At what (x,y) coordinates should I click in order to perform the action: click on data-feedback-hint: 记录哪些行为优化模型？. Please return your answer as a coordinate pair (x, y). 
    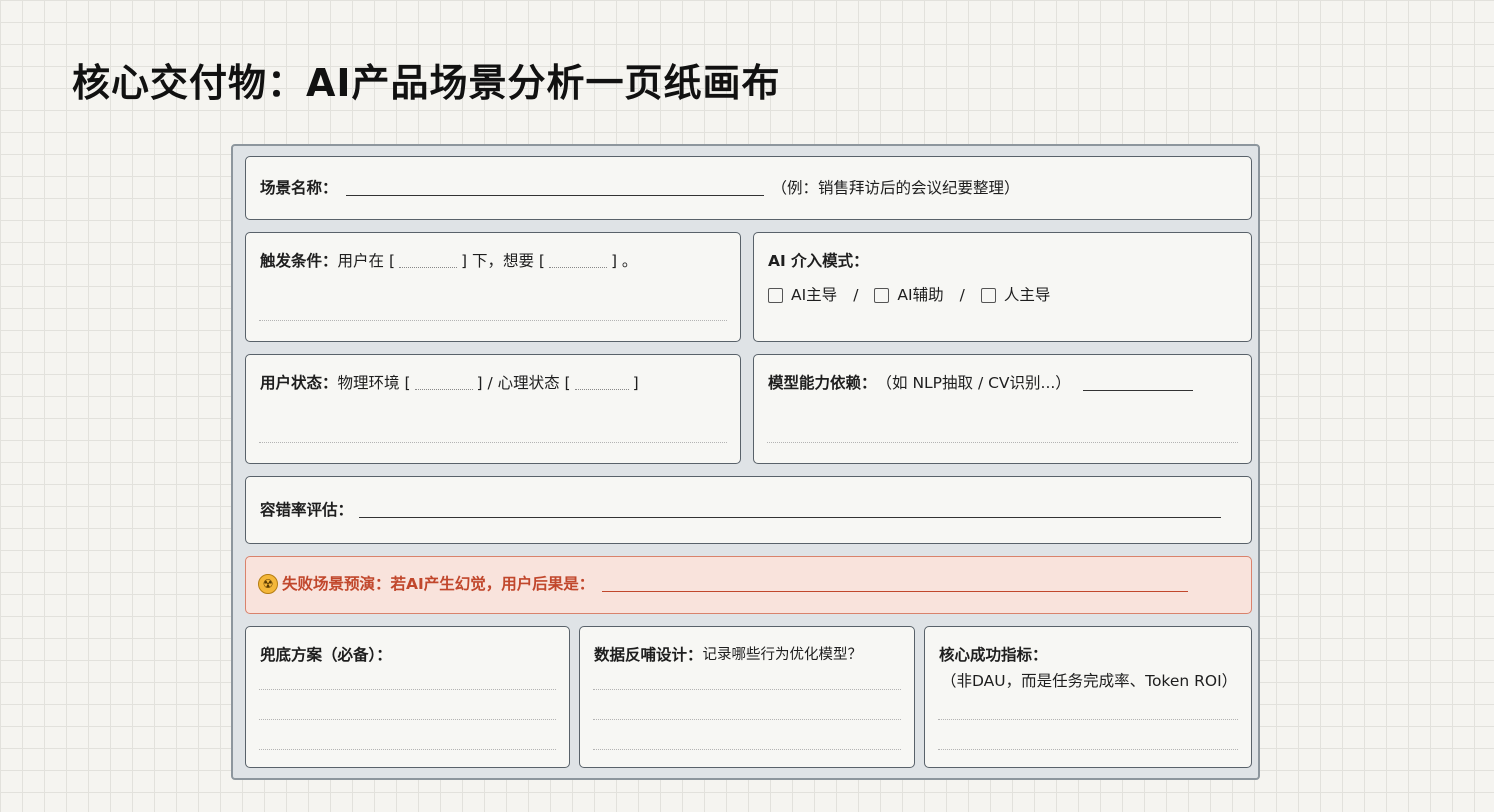
    Looking at the image, I should click on (782, 654).